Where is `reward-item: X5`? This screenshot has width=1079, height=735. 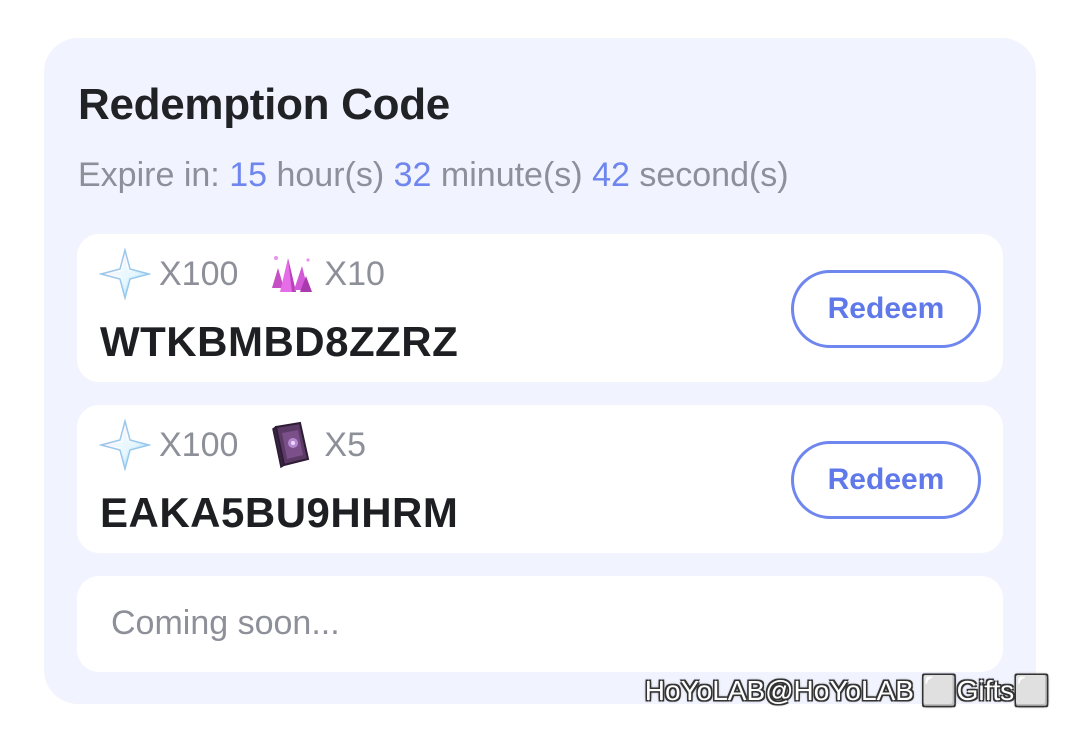
reward-item: X5 is located at coordinates (315, 445).